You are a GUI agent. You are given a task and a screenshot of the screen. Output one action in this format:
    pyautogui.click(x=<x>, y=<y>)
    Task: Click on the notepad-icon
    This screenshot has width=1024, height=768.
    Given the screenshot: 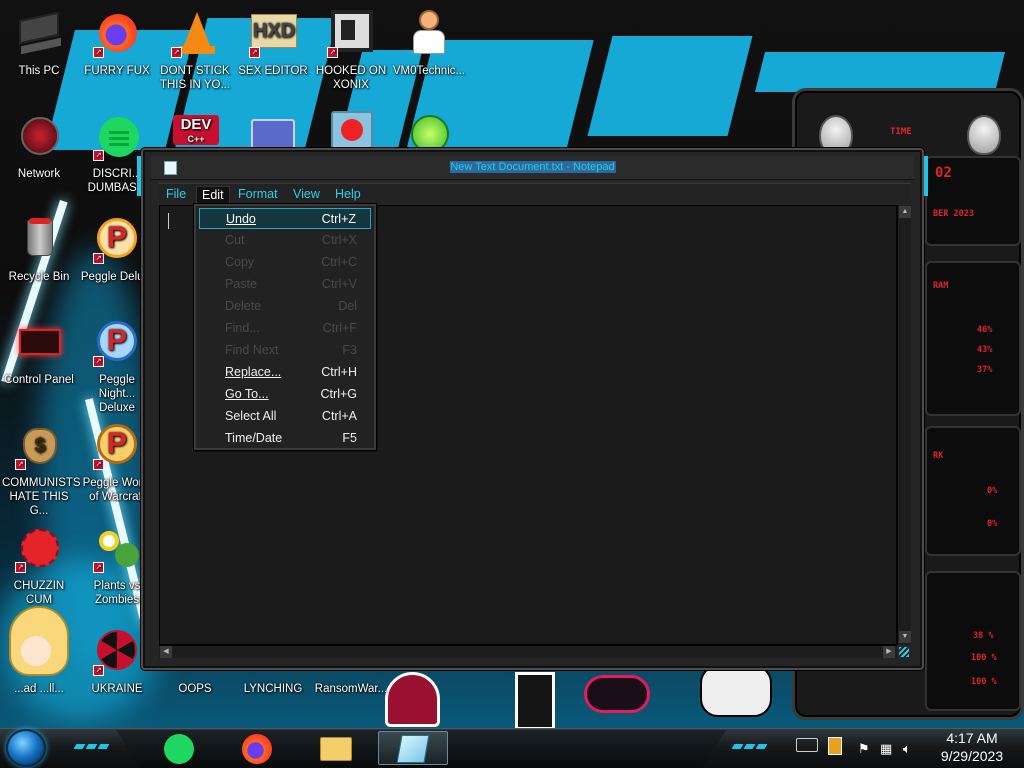 What is the action you would take?
    pyautogui.click(x=170, y=168)
    